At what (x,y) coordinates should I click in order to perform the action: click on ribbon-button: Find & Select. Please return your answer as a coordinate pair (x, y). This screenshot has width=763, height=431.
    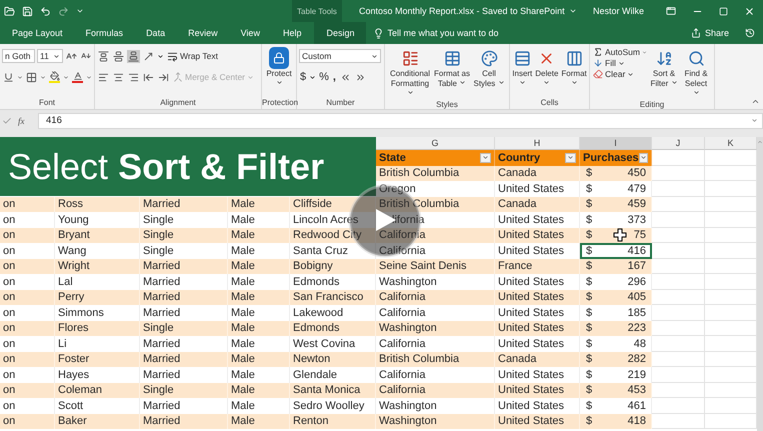
    Looking at the image, I should click on (696, 73).